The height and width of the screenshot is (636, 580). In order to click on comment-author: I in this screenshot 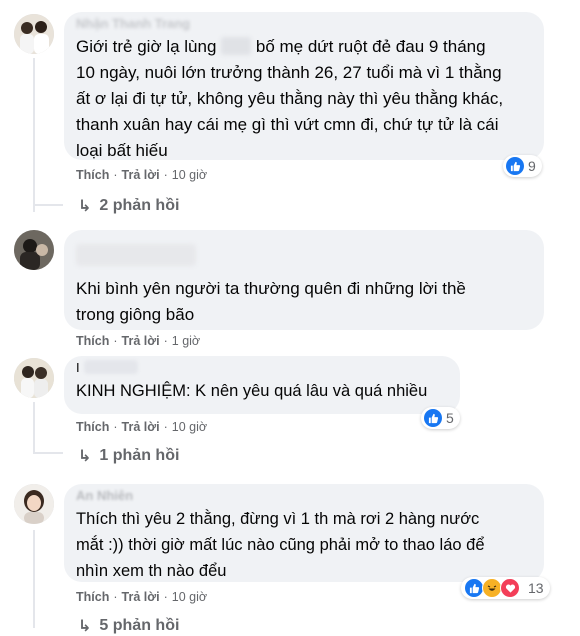, I will do `click(262, 367)`.